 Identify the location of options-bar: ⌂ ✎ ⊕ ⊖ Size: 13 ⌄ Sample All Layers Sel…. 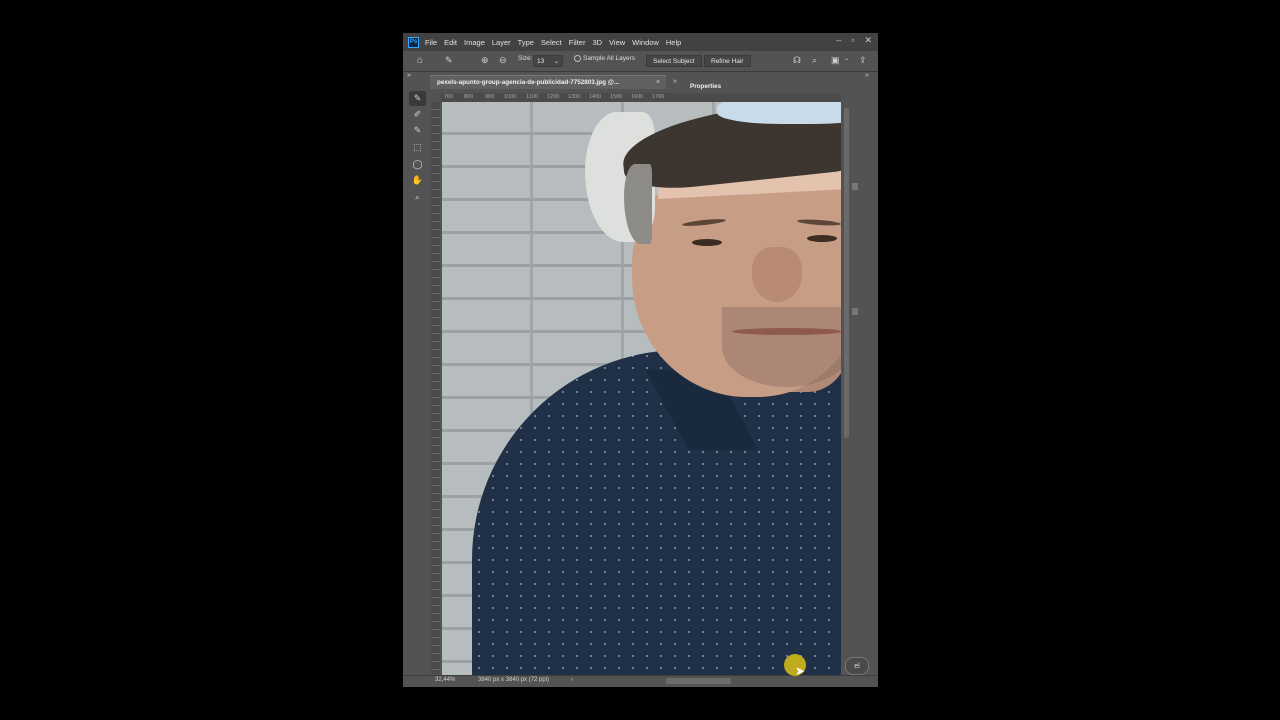
(640, 62).